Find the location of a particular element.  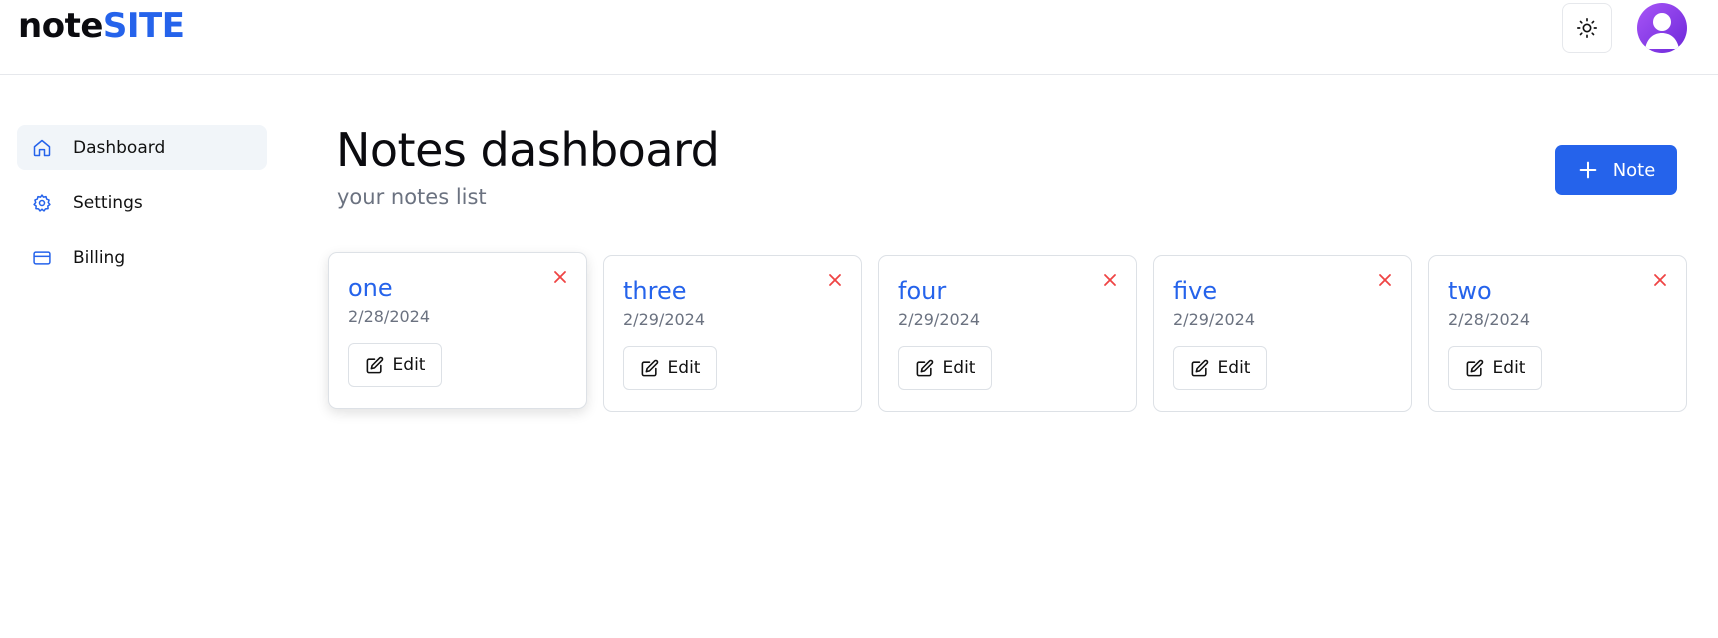

credit-card-icon is located at coordinates (42, 258).